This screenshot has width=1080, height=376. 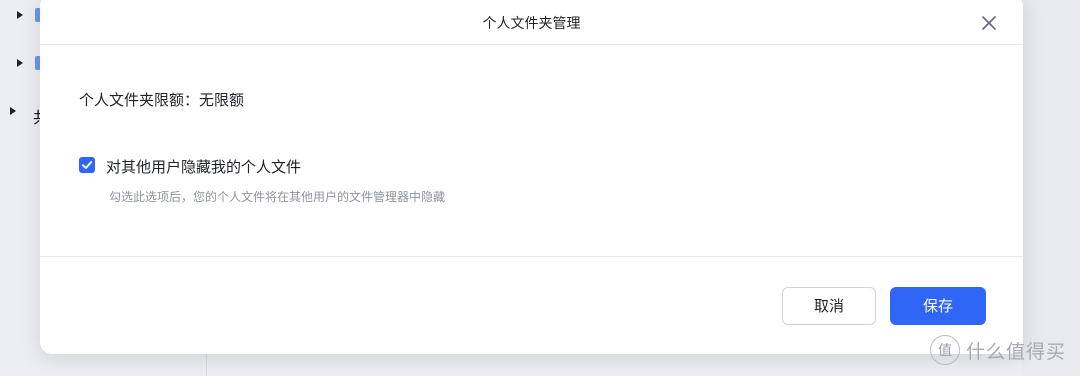 I want to click on hide-files-hint: 勾选此选项后，您的个人文件将在其他用户的文件管理器中隐藏, so click(x=277, y=197).